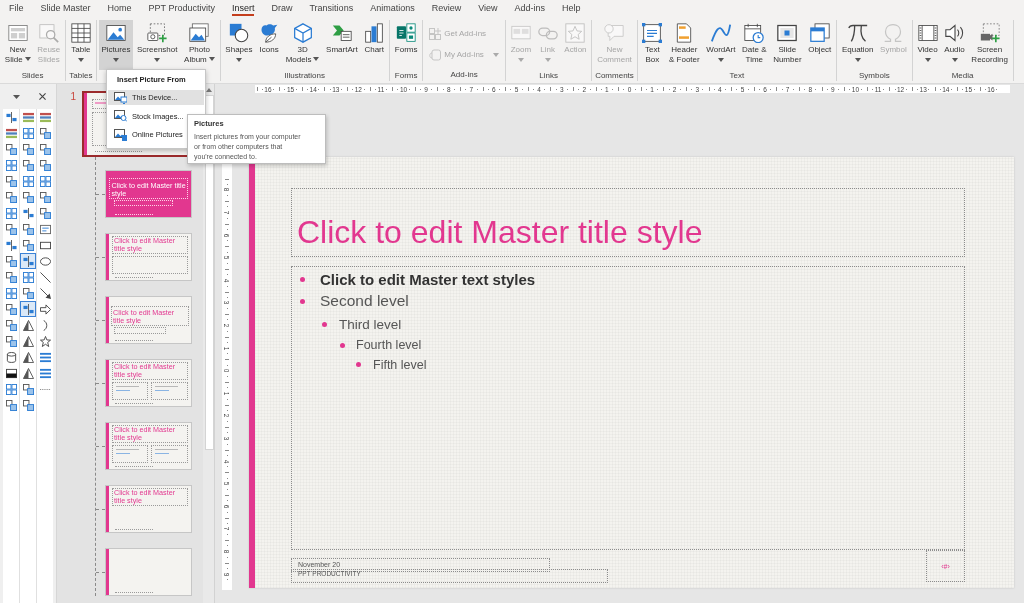  I want to click on bullet-text: Second level, so click(364, 301).